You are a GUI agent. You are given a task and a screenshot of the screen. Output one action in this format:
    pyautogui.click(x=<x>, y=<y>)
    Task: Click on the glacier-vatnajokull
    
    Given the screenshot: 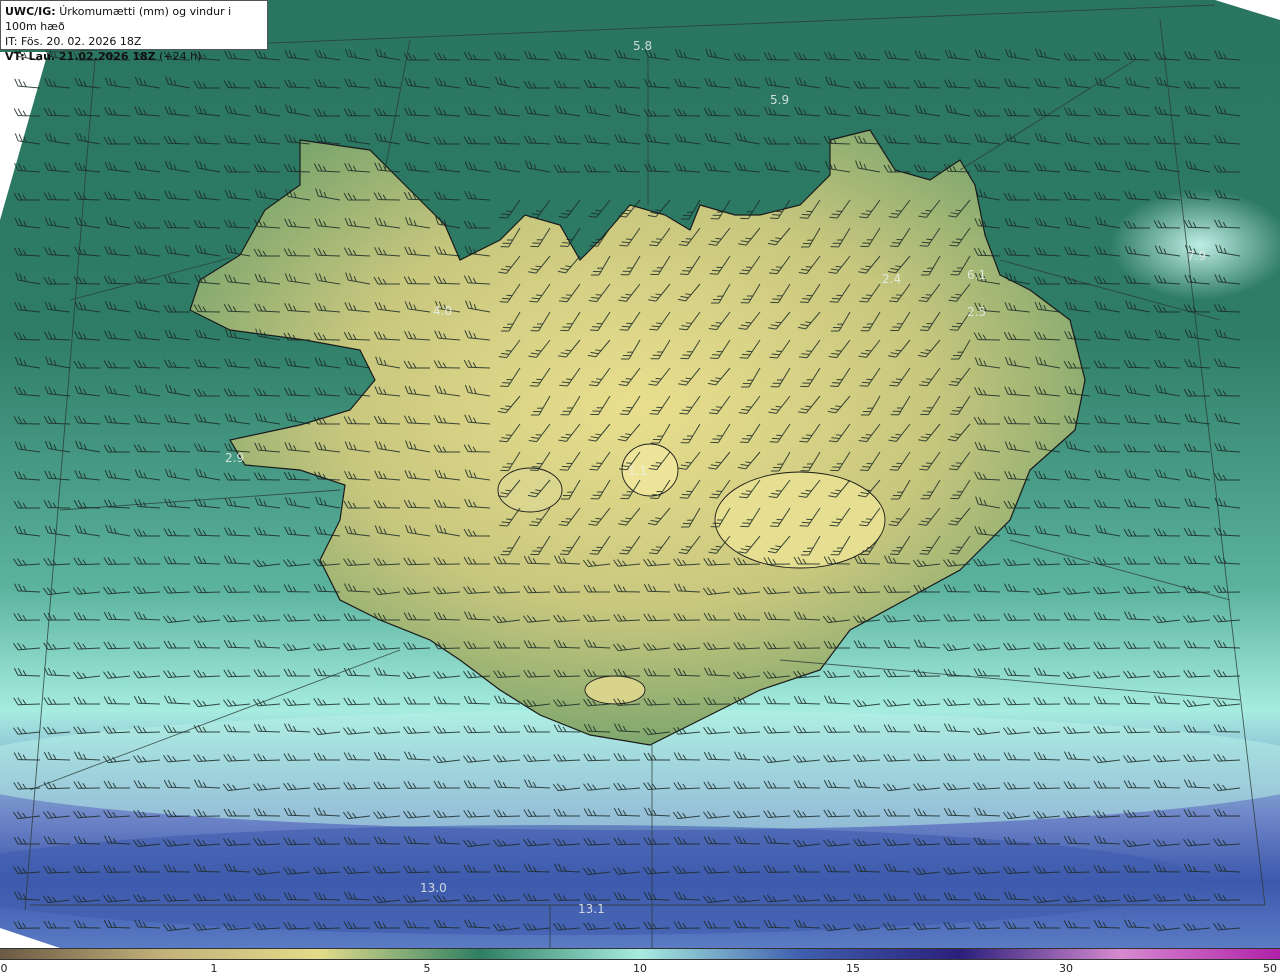 What is the action you would take?
    pyautogui.click(x=800, y=520)
    